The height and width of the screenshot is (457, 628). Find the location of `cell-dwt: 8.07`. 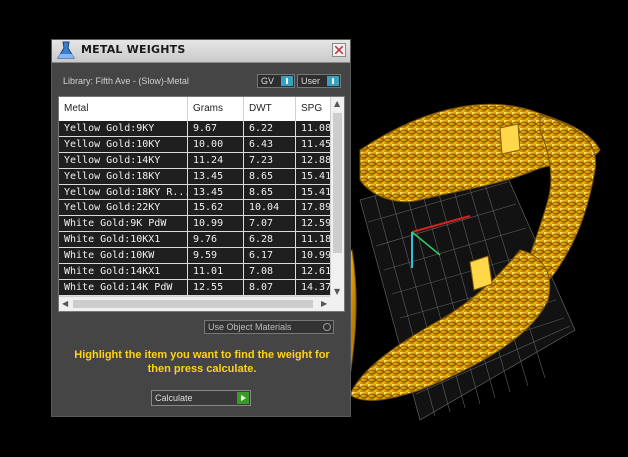

cell-dwt: 8.07 is located at coordinates (270, 287).